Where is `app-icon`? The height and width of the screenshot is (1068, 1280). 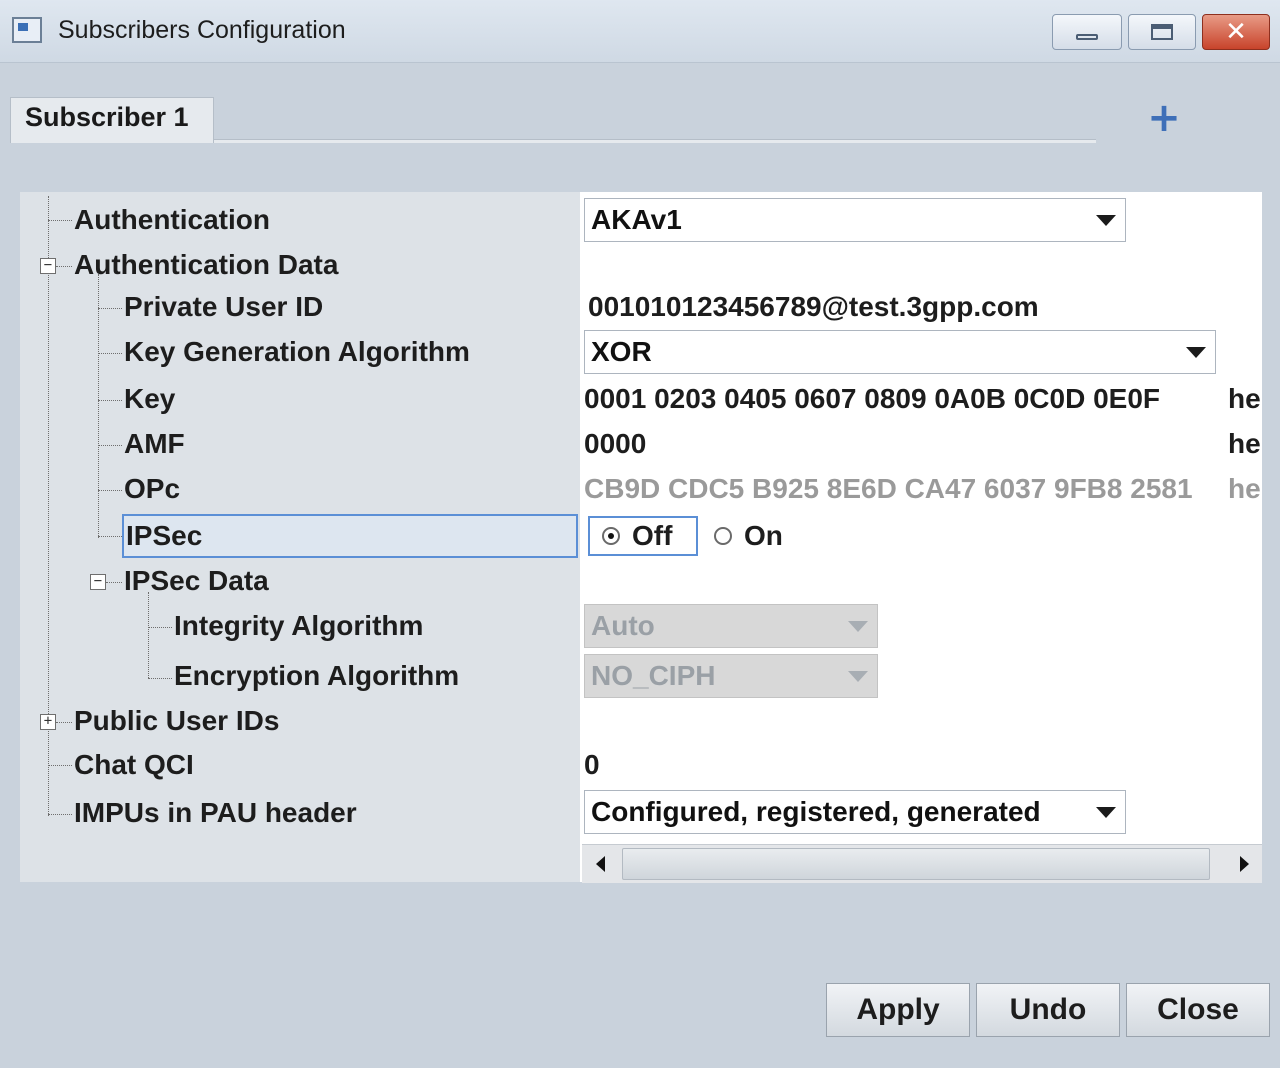 app-icon is located at coordinates (27, 30).